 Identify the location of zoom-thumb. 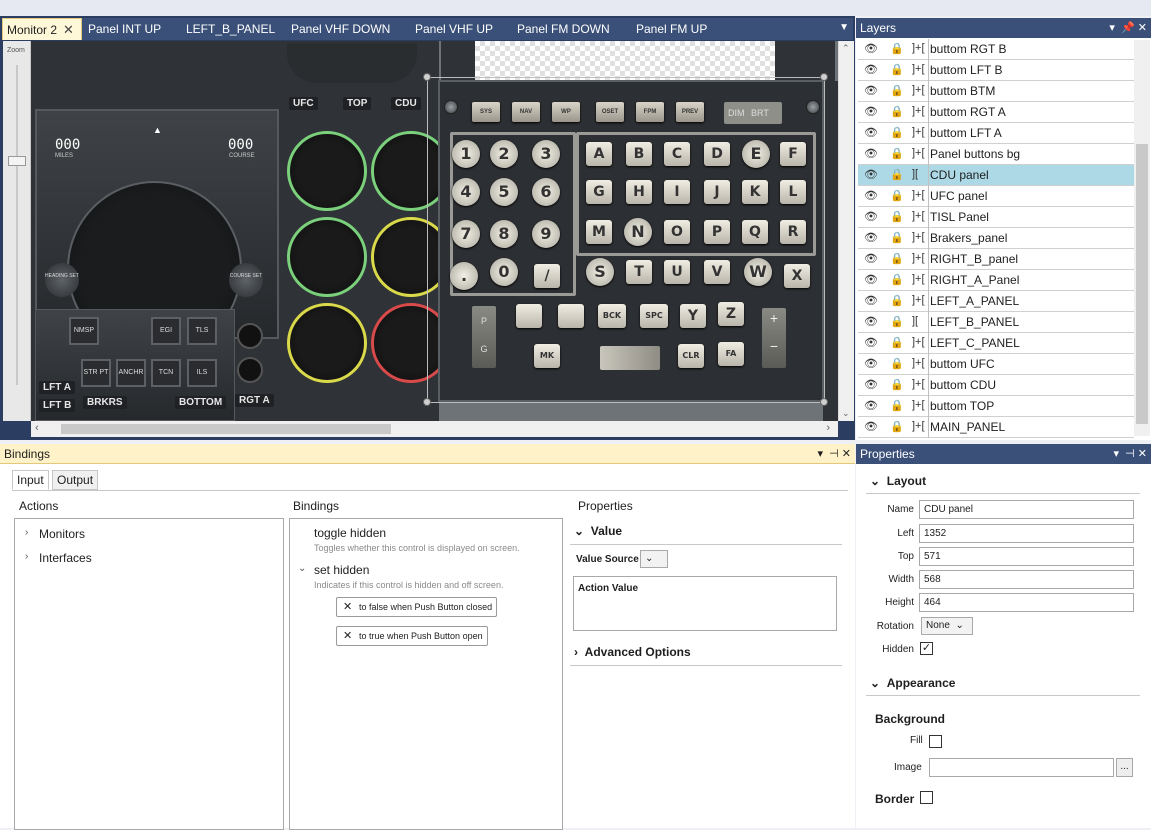
(17, 161).